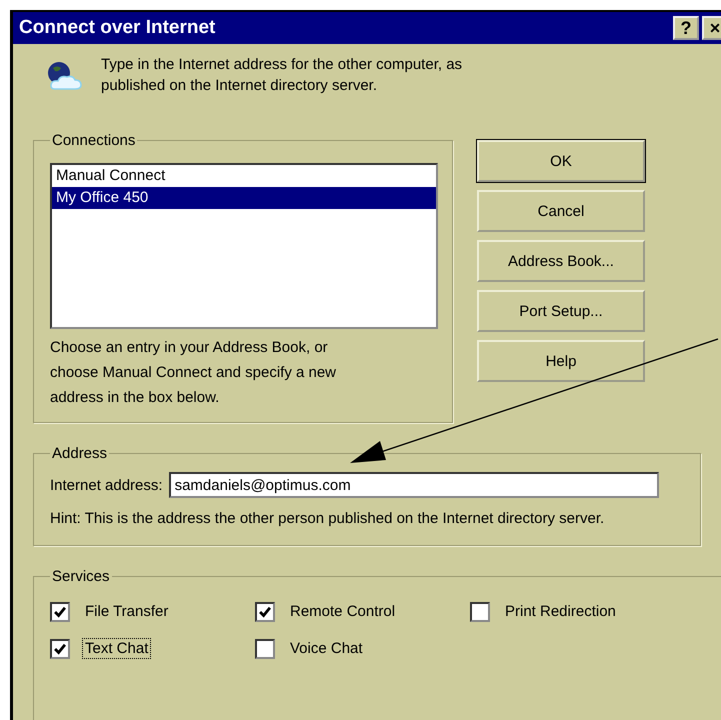 The image size is (721, 720). What do you see at coordinates (117, 648) in the screenshot?
I see `checkbox-label: Text Chat` at bounding box center [117, 648].